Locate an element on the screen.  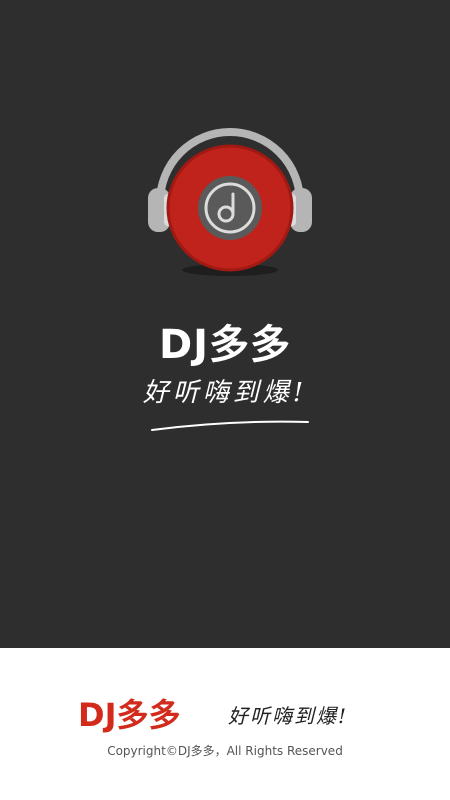
headphones-music-disc-icon is located at coordinates (230, 202).